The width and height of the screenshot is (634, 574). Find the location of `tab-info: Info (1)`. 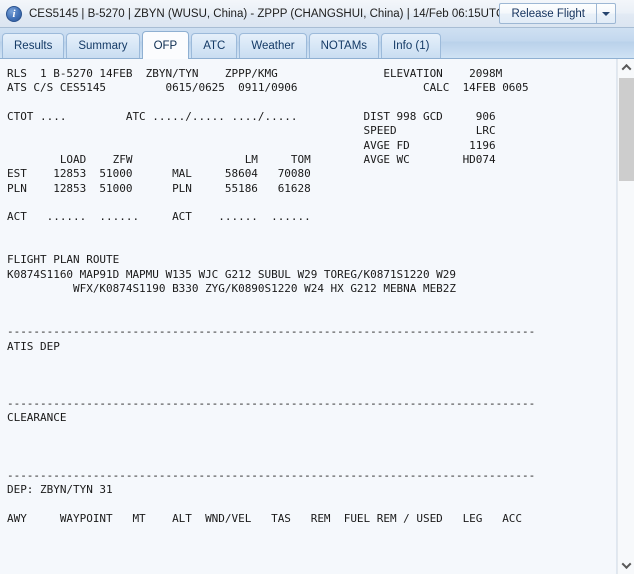

tab-info: Info (1) is located at coordinates (411, 45).